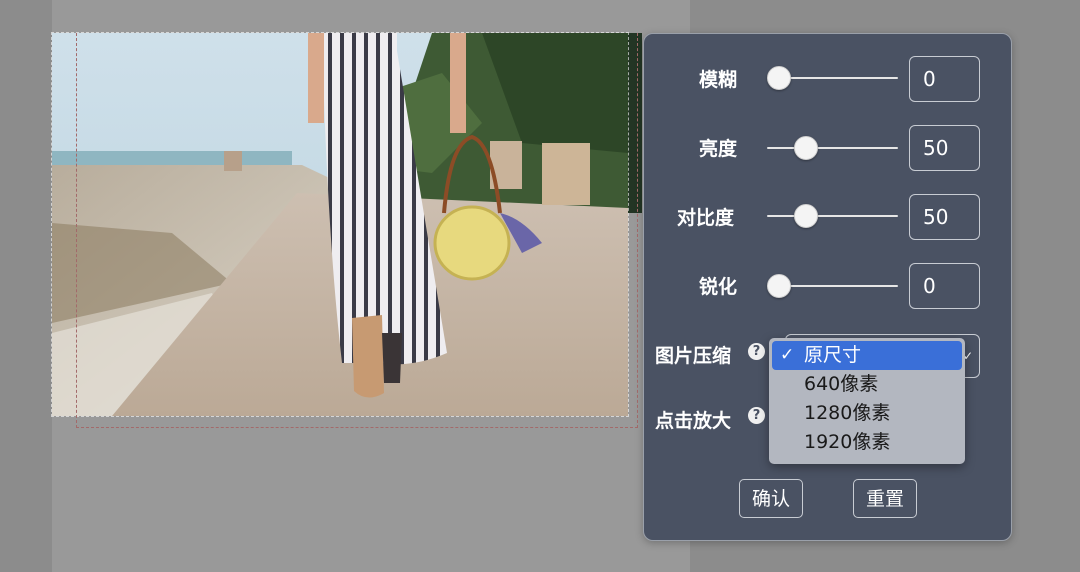 The height and width of the screenshot is (572, 1080). I want to click on compression-option-original: ✓ 原尺寸, so click(867, 355).